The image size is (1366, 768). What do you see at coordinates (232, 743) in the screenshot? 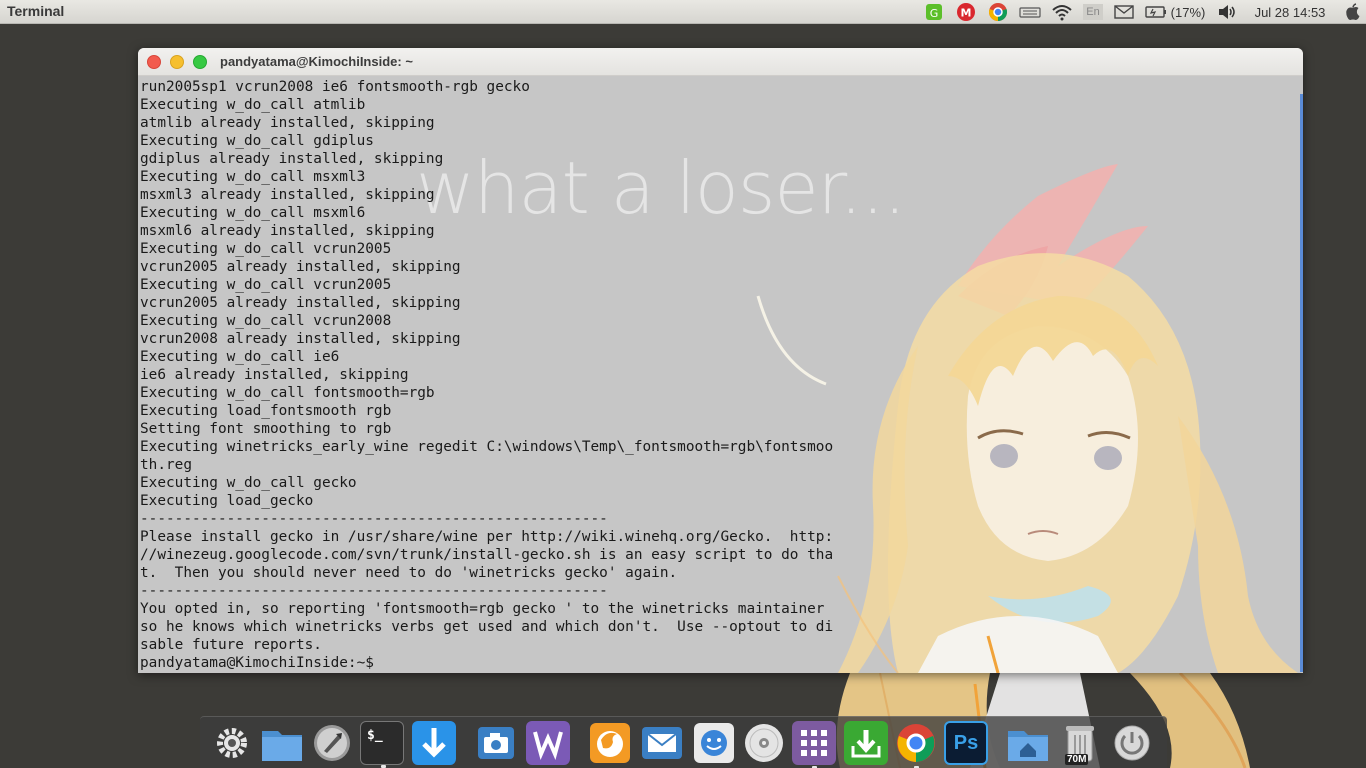
I see `system-settings-icon` at bounding box center [232, 743].